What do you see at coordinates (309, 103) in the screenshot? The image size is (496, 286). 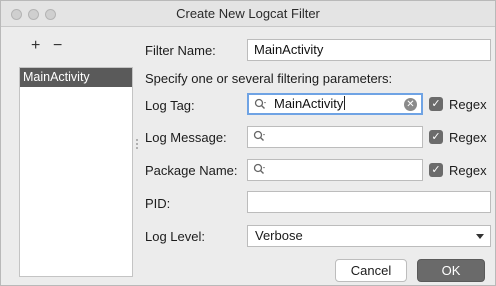 I see `log-tag-value: MainActivity` at bounding box center [309, 103].